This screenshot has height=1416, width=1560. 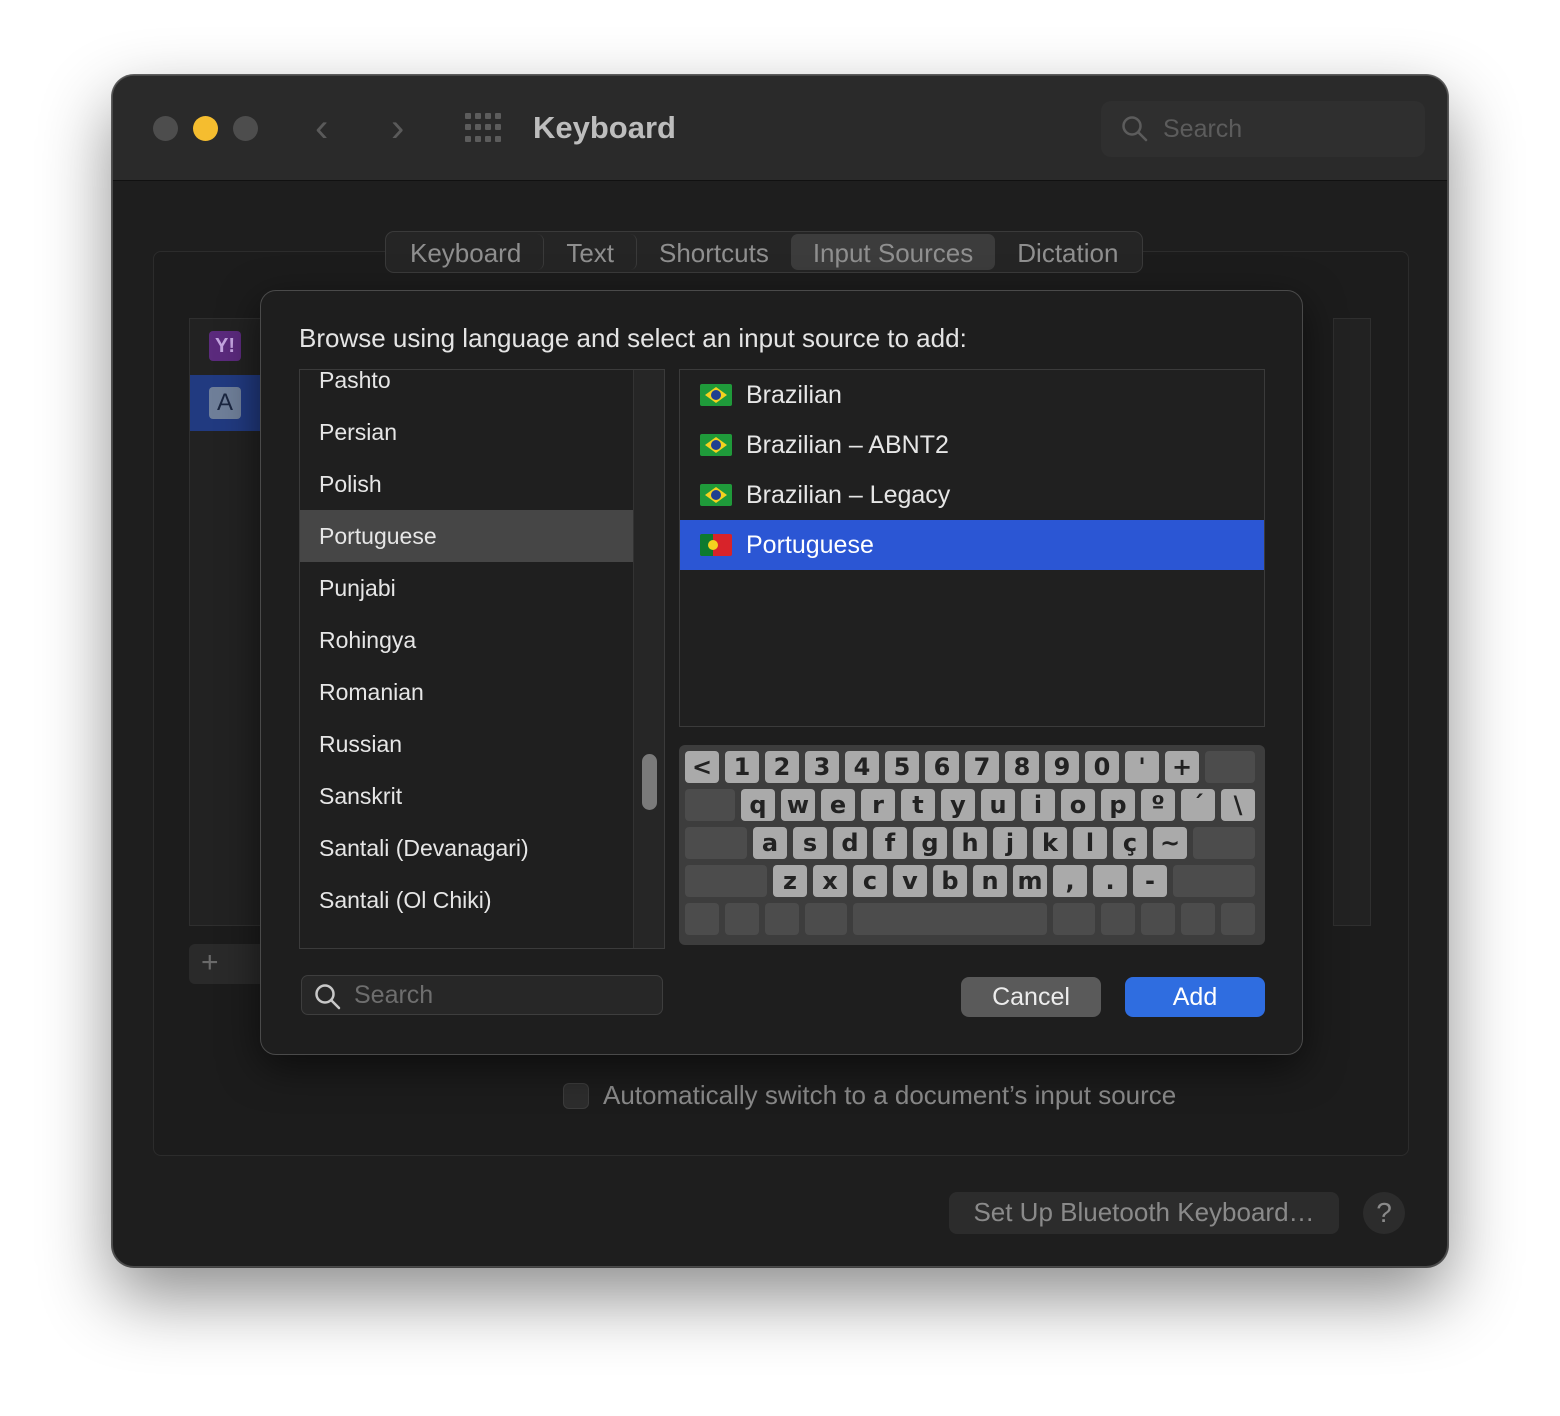 I want to click on key: x, so click(x=830, y=881).